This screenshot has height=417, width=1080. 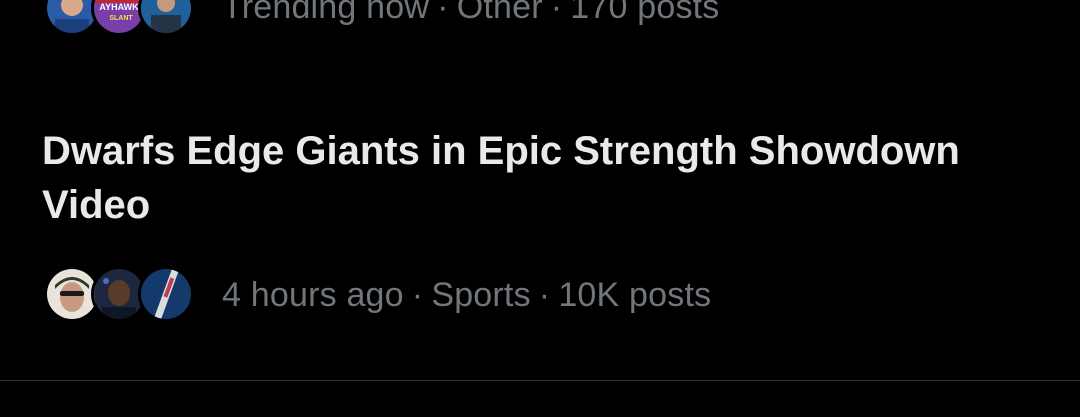 What do you see at coordinates (499, 13) in the screenshot?
I see `trend-category: Other` at bounding box center [499, 13].